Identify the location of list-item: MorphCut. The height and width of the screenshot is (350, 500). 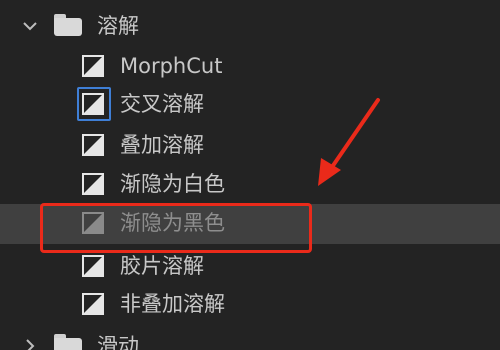
(250, 66).